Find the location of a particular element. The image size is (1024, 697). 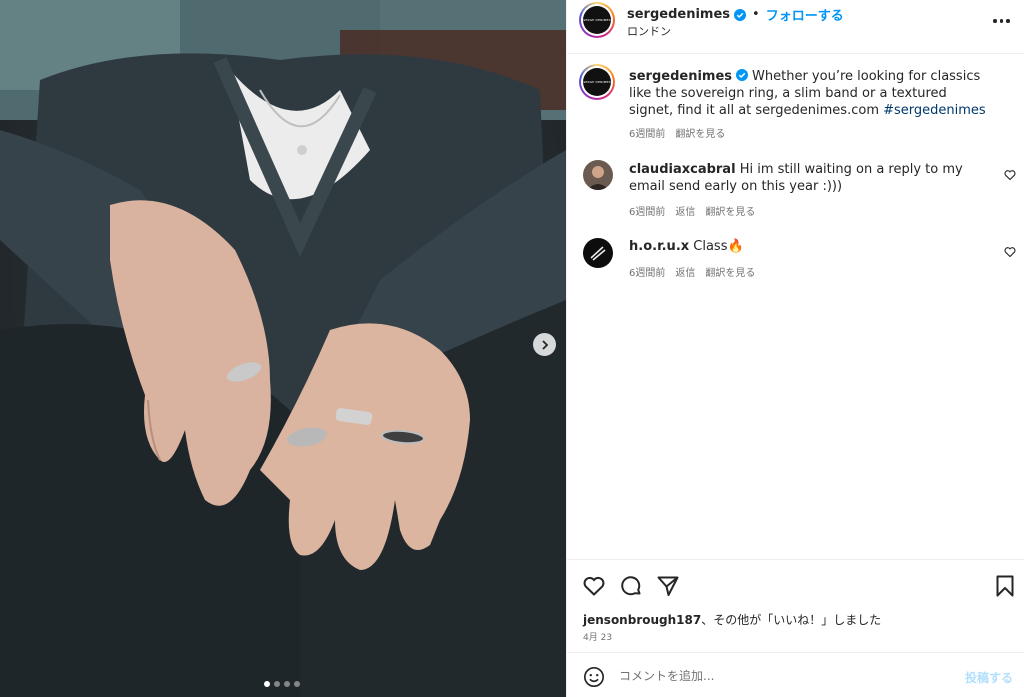

post-actions: jensonbrough187、その他が「いいね！」しました 4月 23 is located at coordinates (795, 605).